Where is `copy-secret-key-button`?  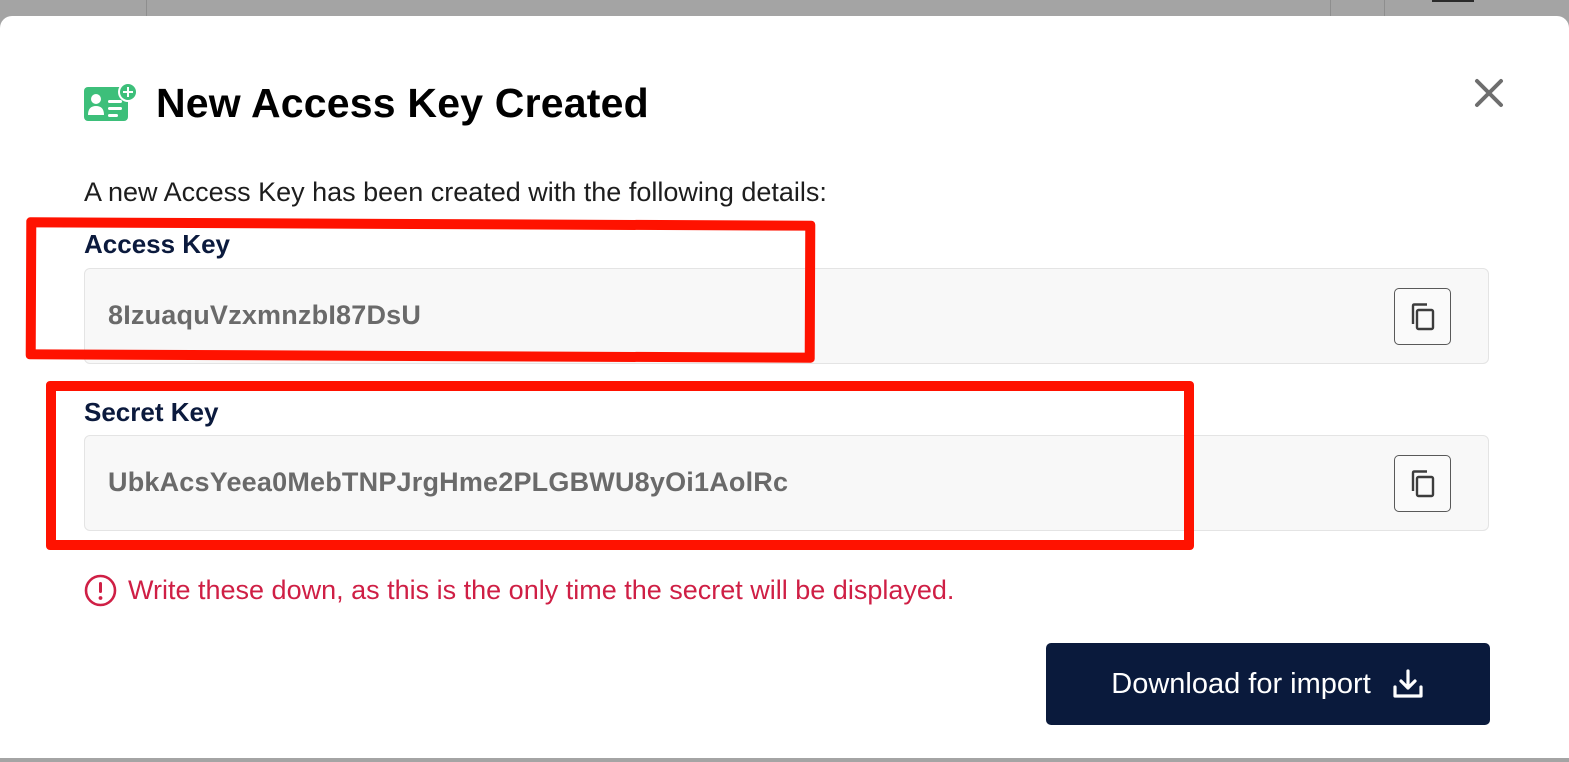 copy-secret-key-button is located at coordinates (1422, 483).